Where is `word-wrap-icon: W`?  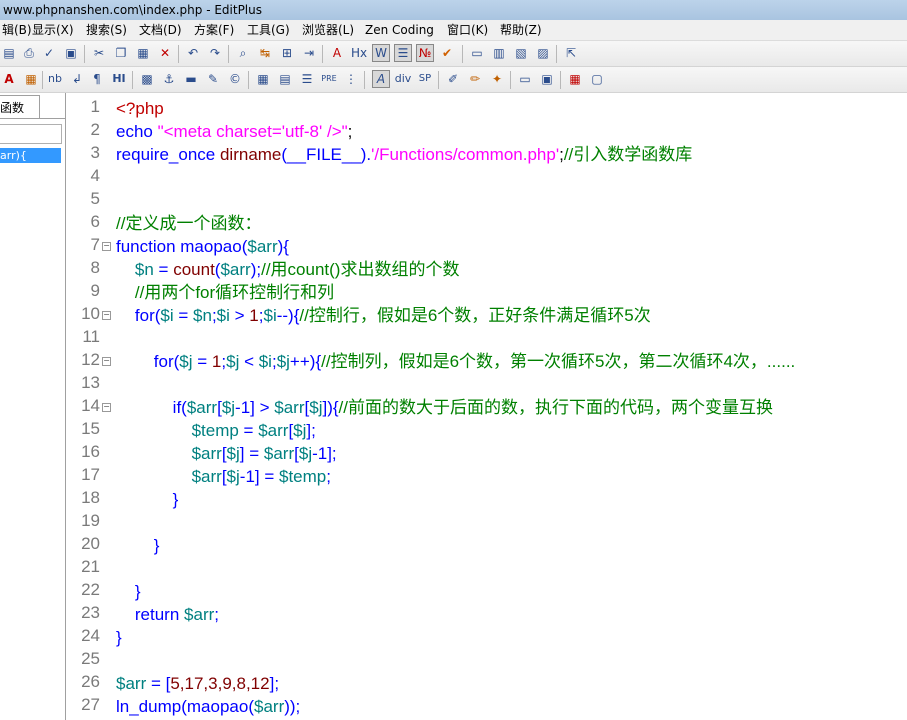
word-wrap-icon: W is located at coordinates (381, 53).